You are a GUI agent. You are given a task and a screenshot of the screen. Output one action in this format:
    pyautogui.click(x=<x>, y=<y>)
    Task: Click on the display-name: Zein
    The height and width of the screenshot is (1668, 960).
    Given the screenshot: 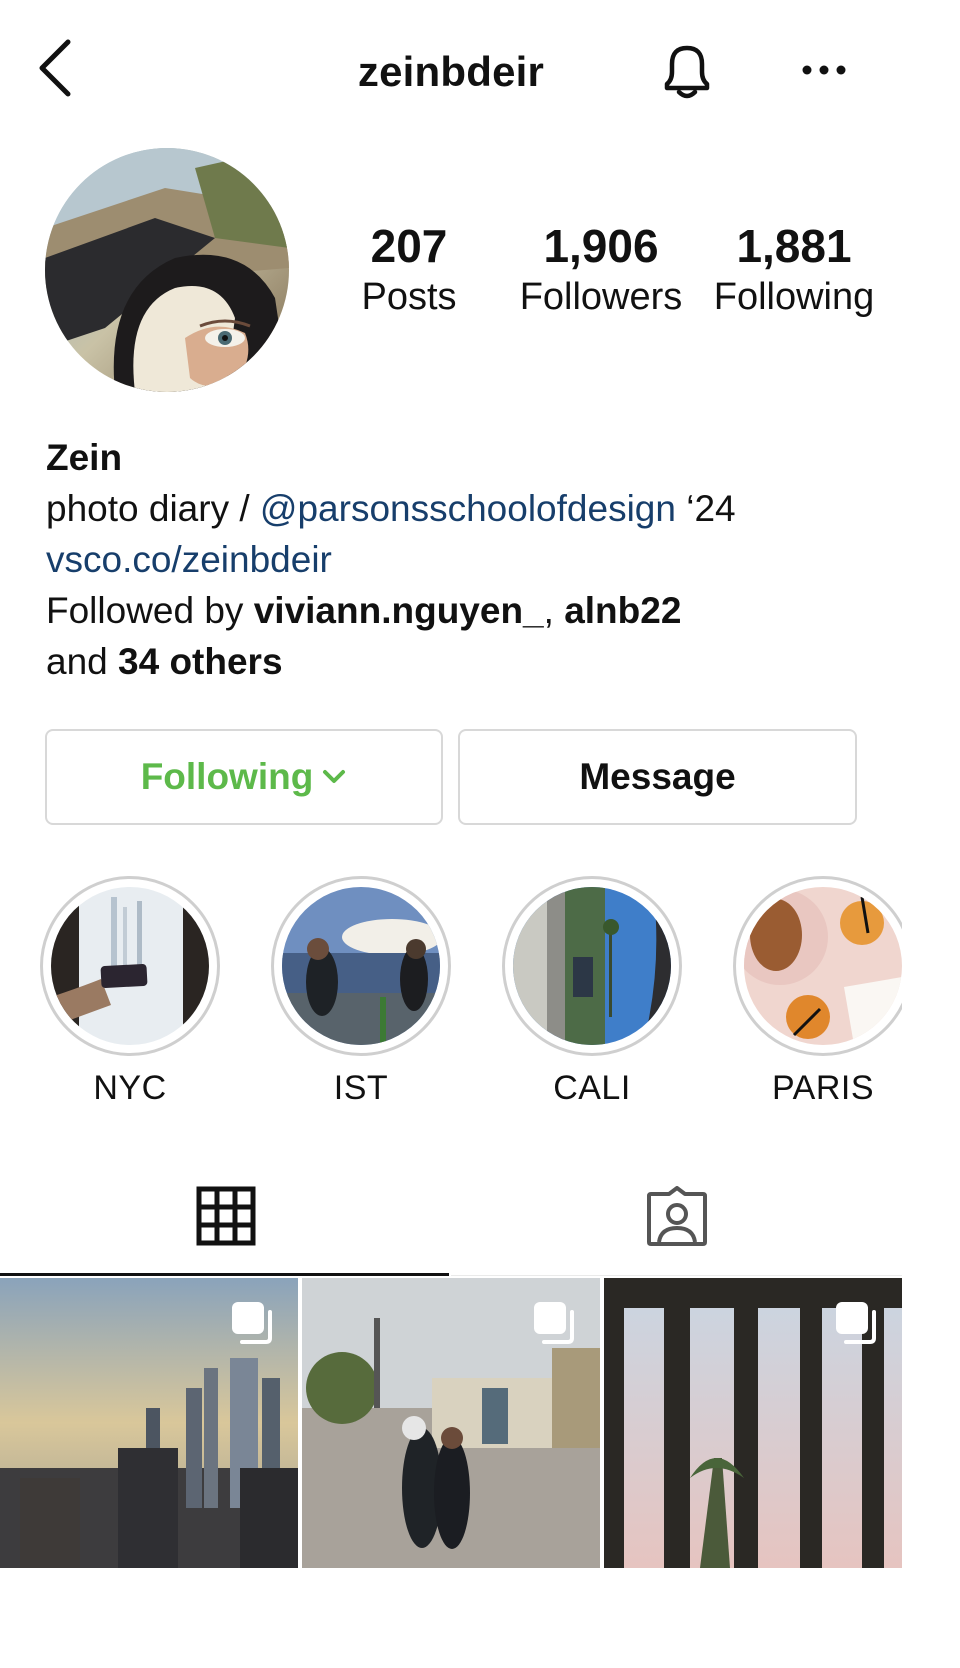 What is the action you would take?
    pyautogui.click(x=84, y=457)
    